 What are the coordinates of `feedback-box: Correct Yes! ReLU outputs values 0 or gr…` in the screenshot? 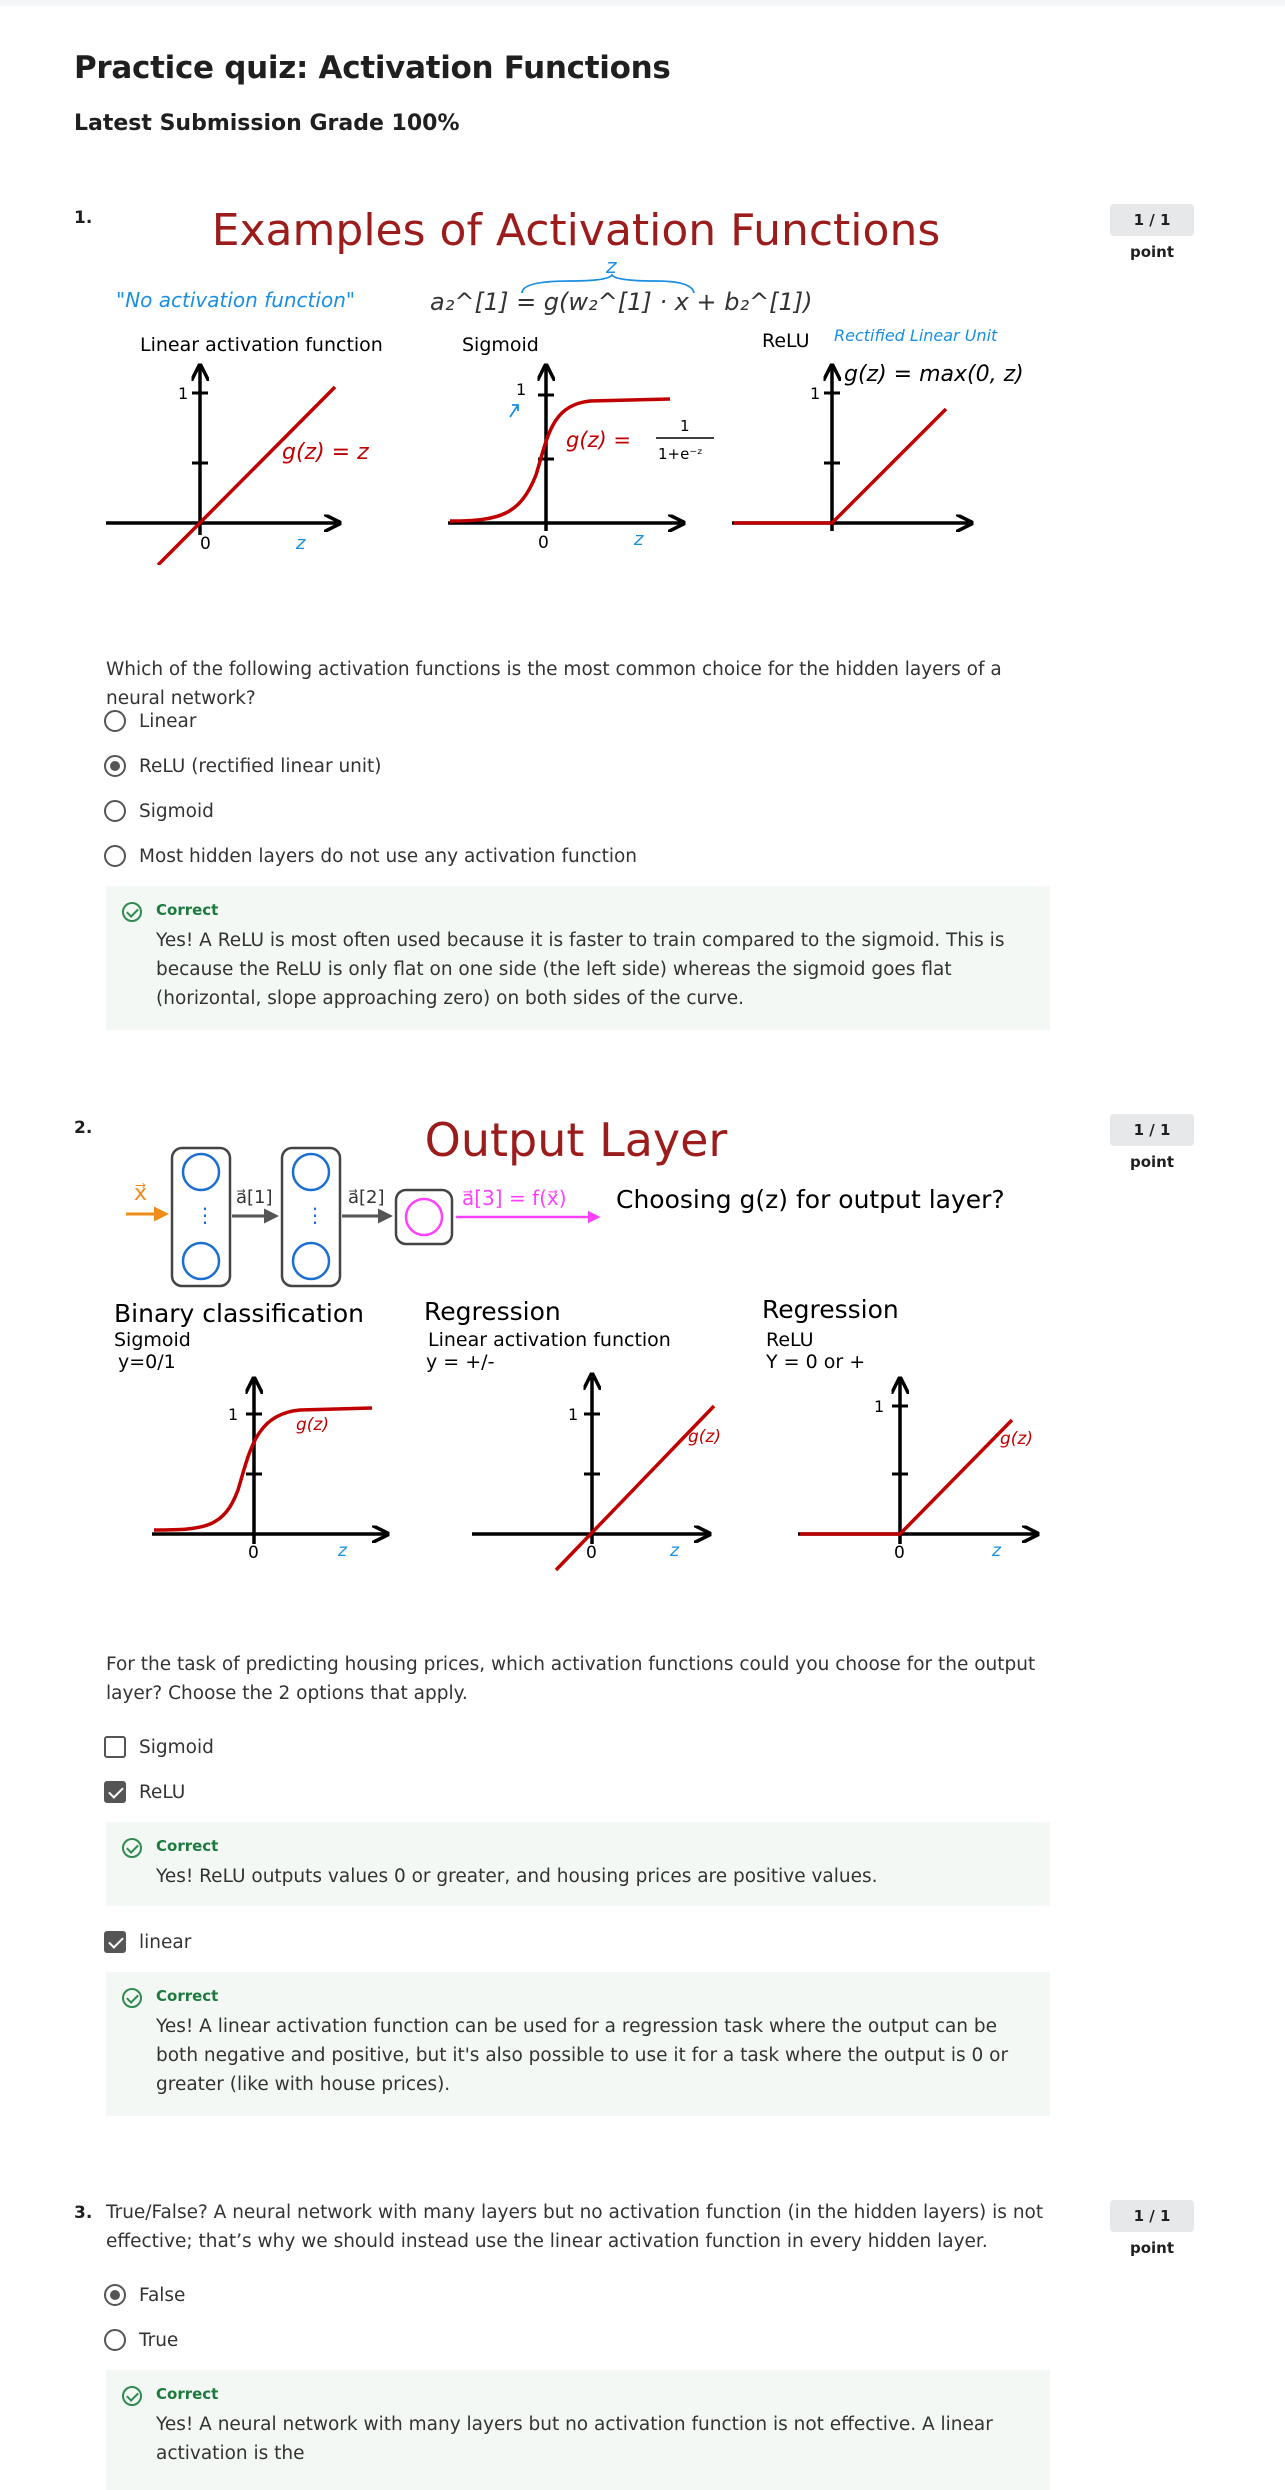 It's located at (578, 1864).